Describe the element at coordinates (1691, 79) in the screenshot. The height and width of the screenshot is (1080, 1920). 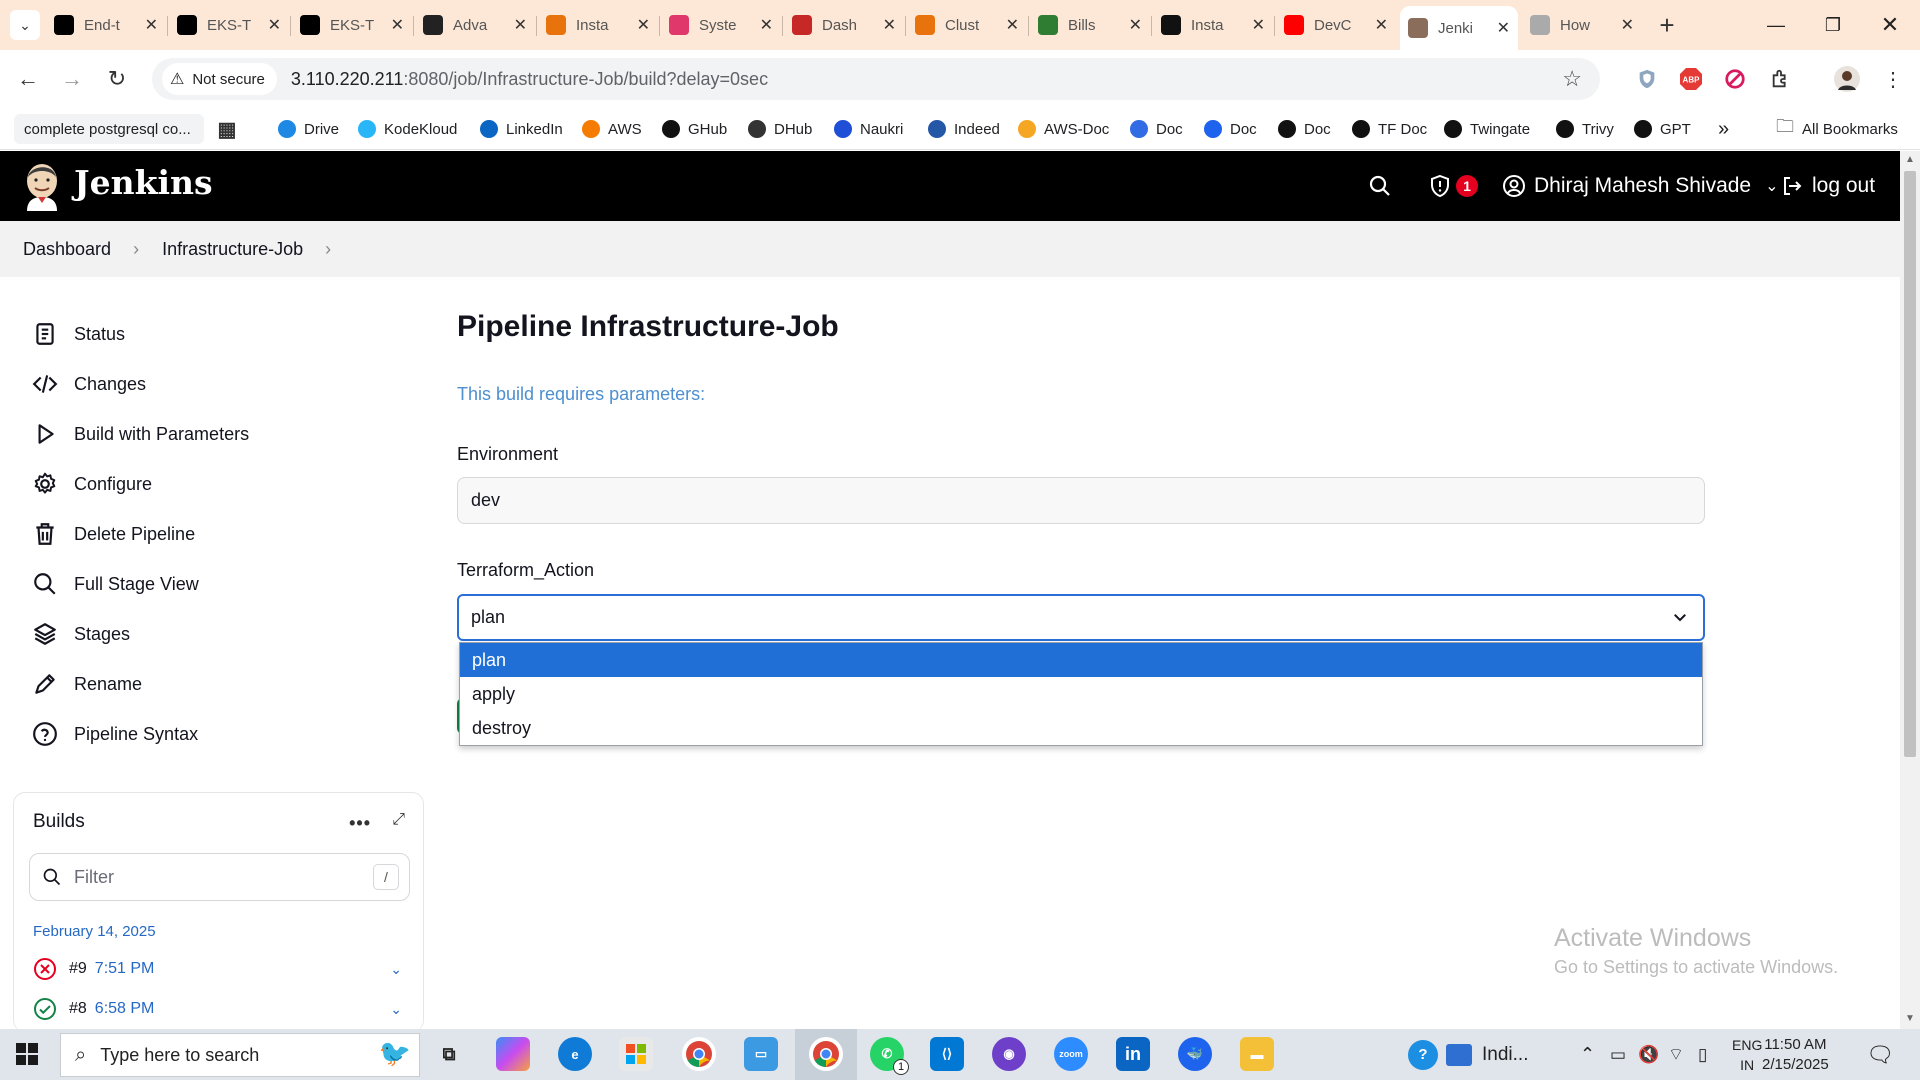
I see `adblock-extension-icon: ABP` at that location.